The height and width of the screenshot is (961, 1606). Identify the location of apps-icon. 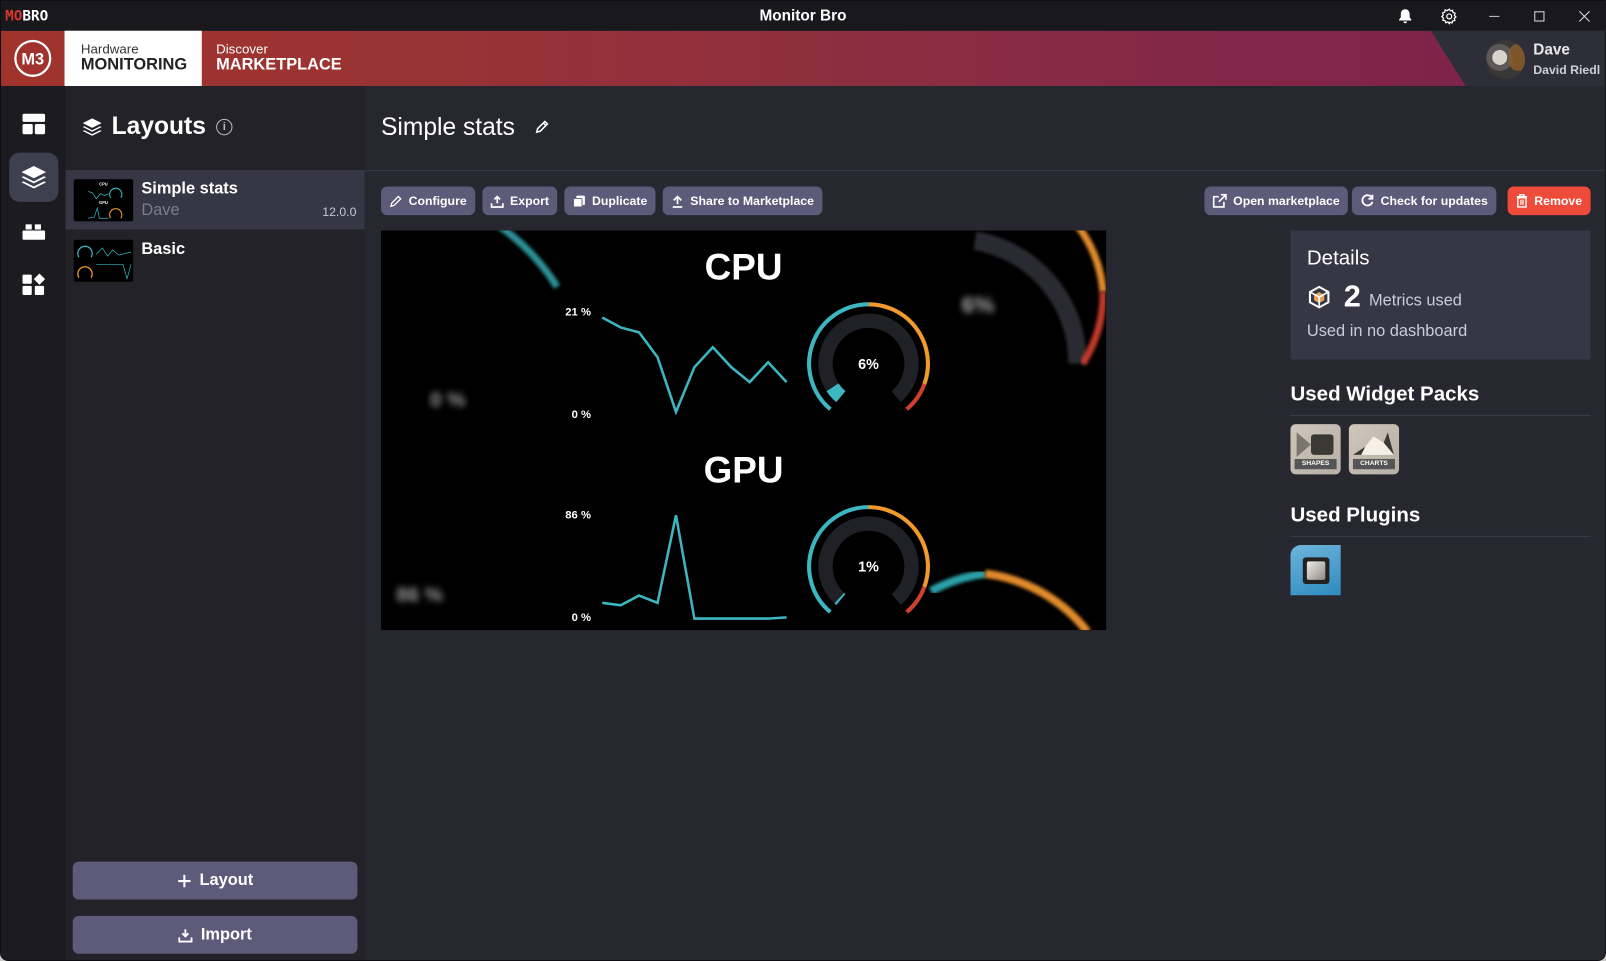
(34, 284).